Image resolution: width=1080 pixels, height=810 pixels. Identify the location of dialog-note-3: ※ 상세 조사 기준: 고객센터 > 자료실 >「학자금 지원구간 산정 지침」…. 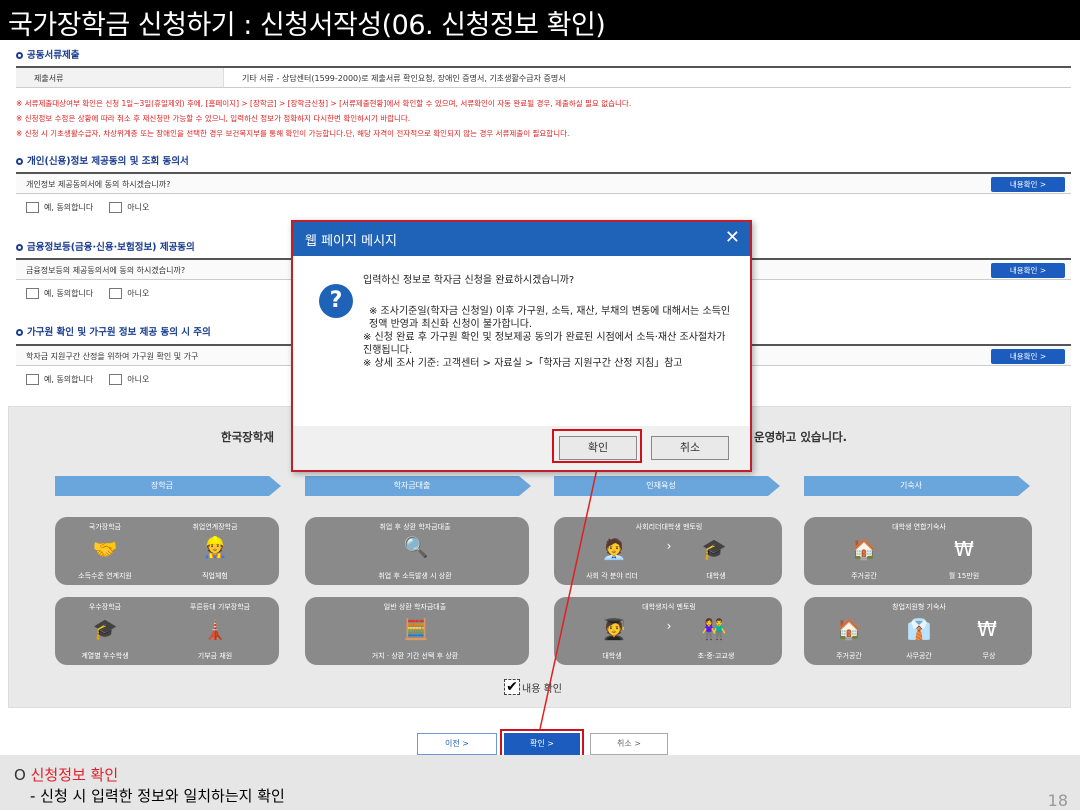
(548, 363).